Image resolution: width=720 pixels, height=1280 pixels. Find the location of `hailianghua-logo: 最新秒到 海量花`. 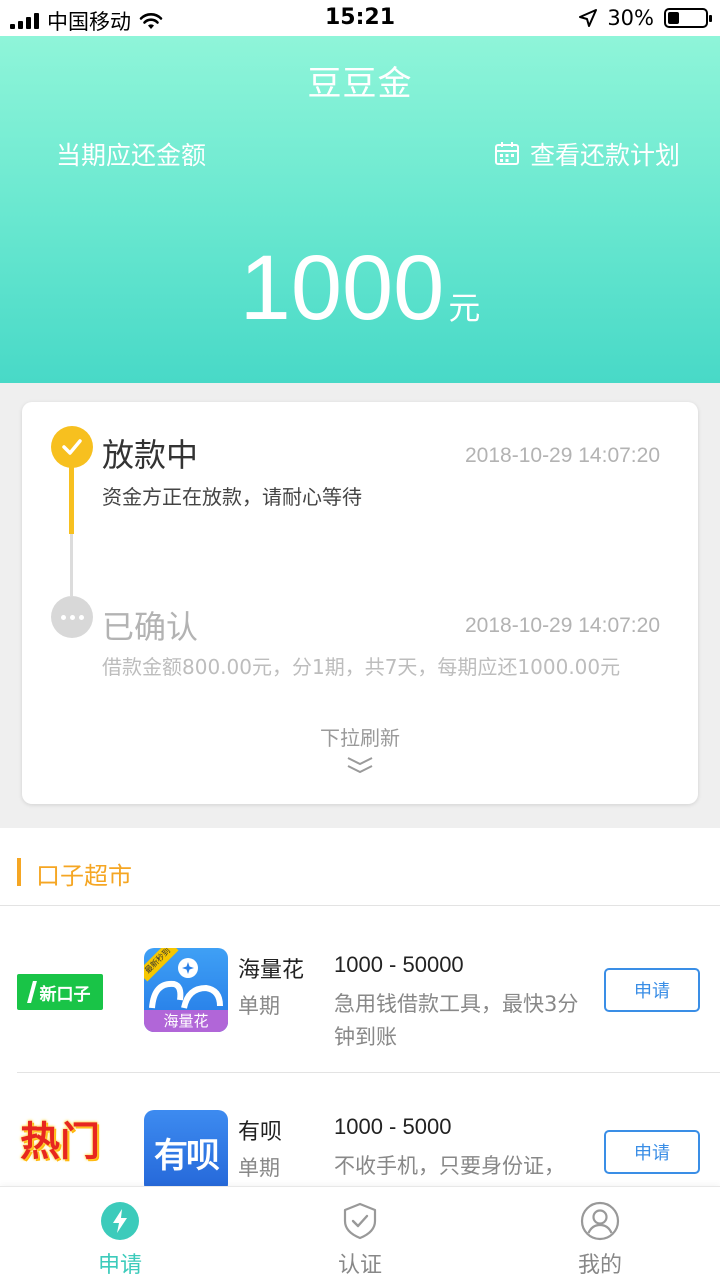

hailianghua-logo: 最新秒到 海量花 is located at coordinates (186, 990).